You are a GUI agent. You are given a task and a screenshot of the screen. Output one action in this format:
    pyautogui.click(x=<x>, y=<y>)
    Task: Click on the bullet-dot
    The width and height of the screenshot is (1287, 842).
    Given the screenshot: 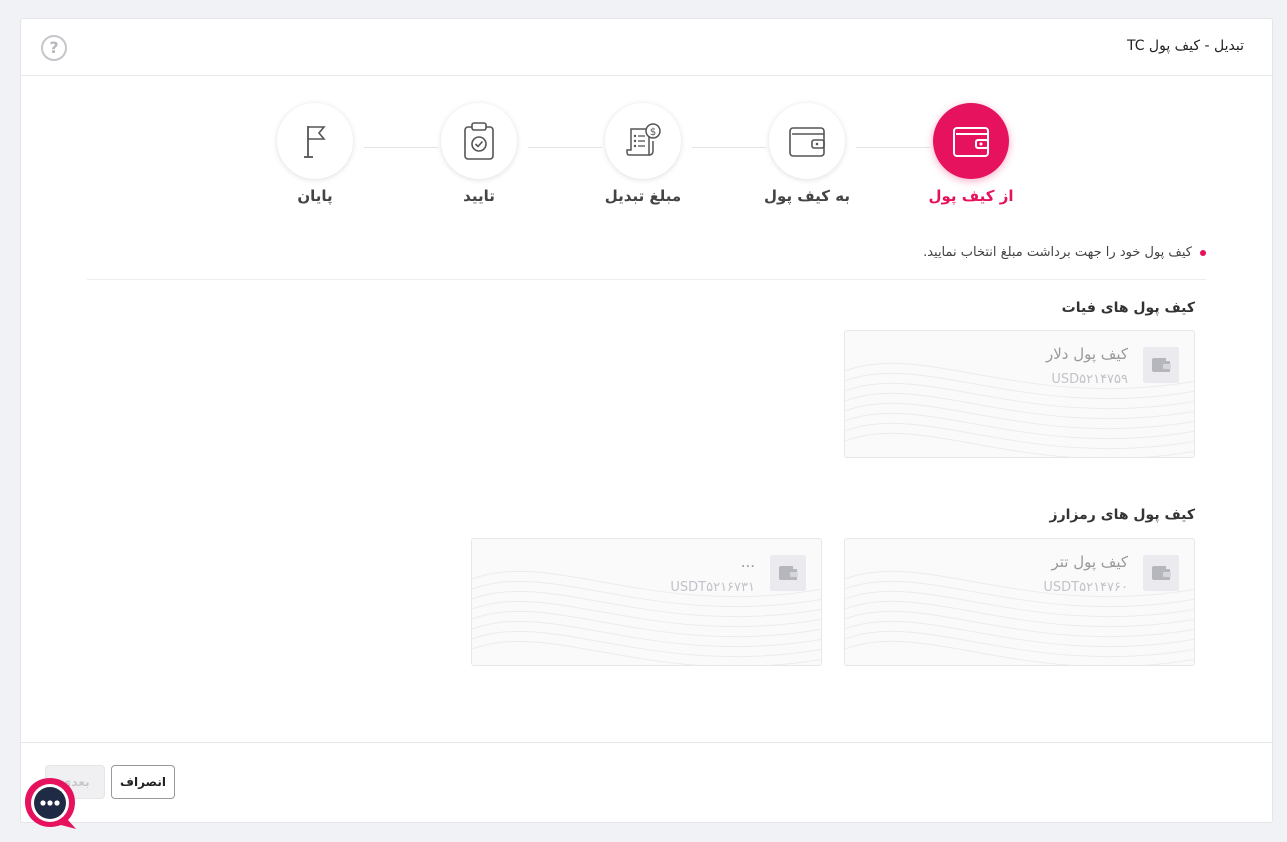 What is the action you would take?
    pyautogui.click(x=1203, y=252)
    